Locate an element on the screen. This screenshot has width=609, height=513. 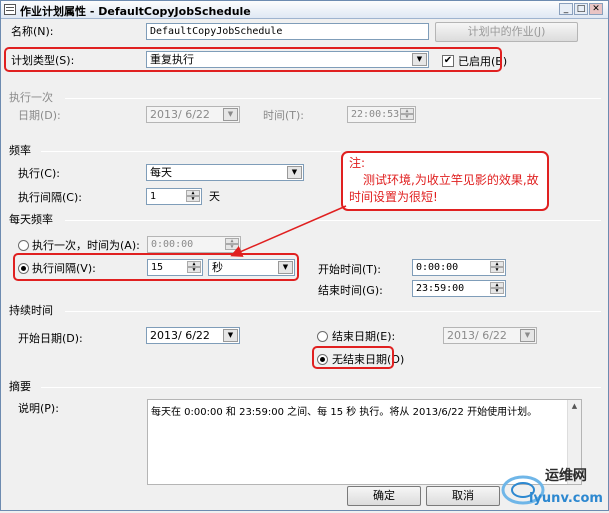
watermark-text-url: iyunv.com is located at coordinates (566, 498).